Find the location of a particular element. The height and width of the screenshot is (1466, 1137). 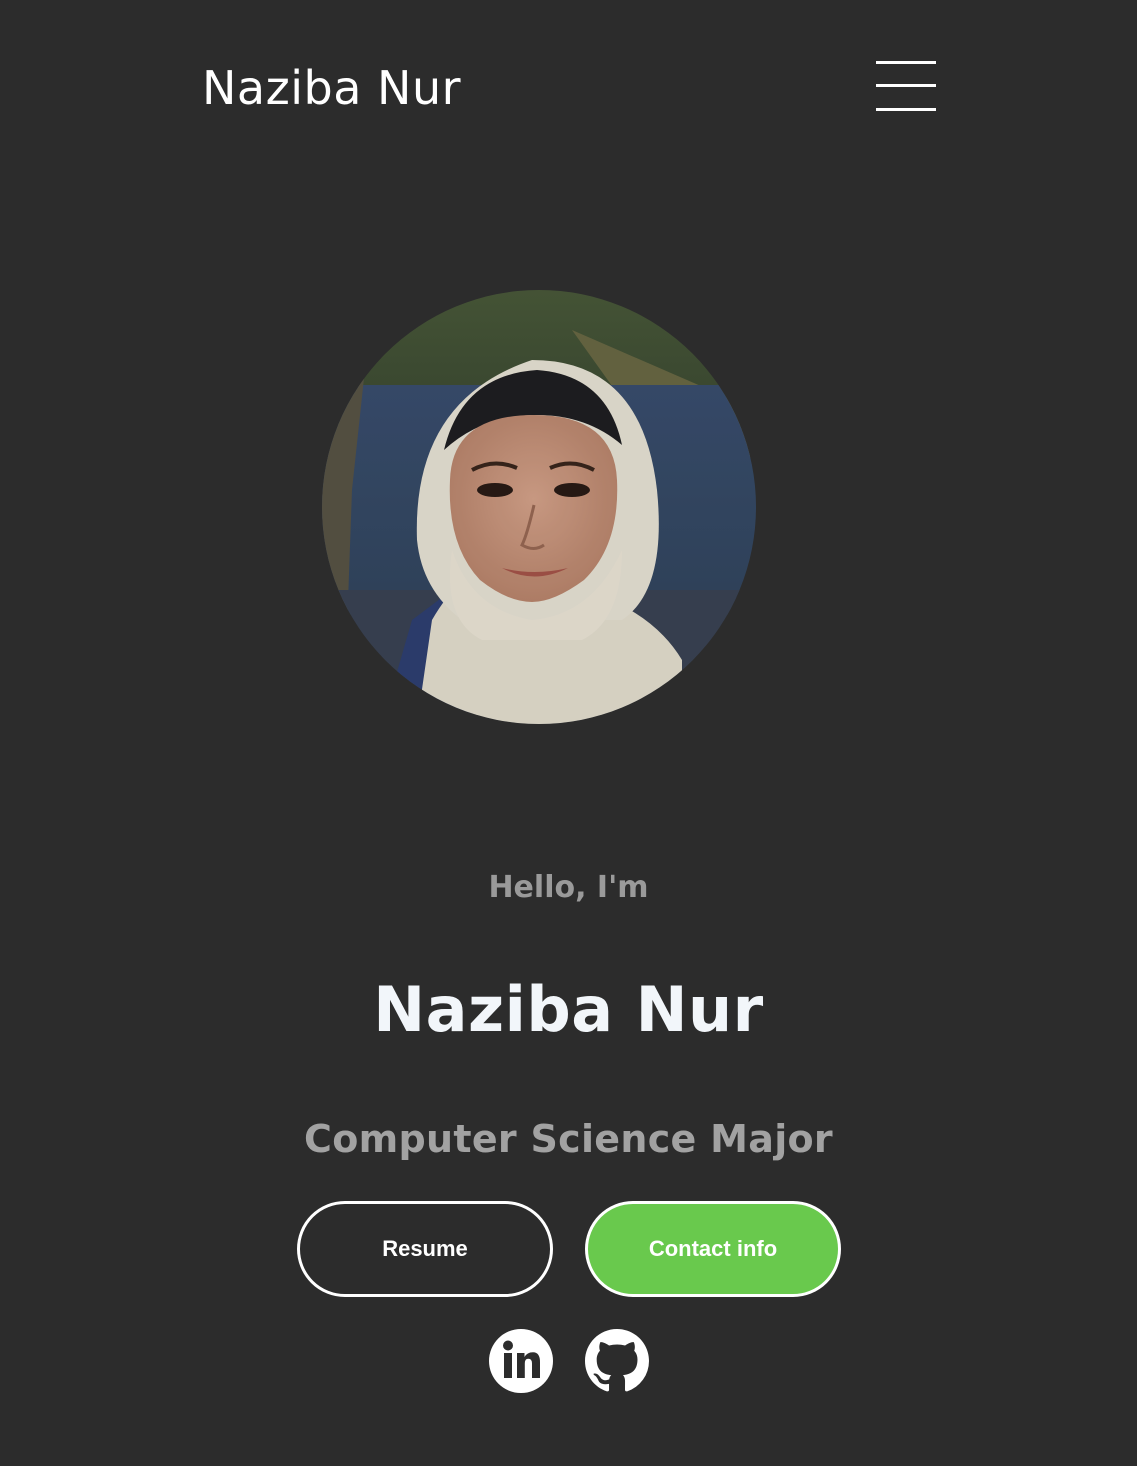

hamburger-bar-middle is located at coordinates (906, 85).